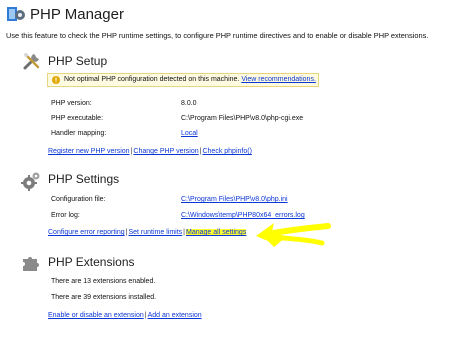 The width and height of the screenshot is (474, 361). Describe the element at coordinates (32, 61) in the screenshot. I see `setup-tools-icon` at that location.